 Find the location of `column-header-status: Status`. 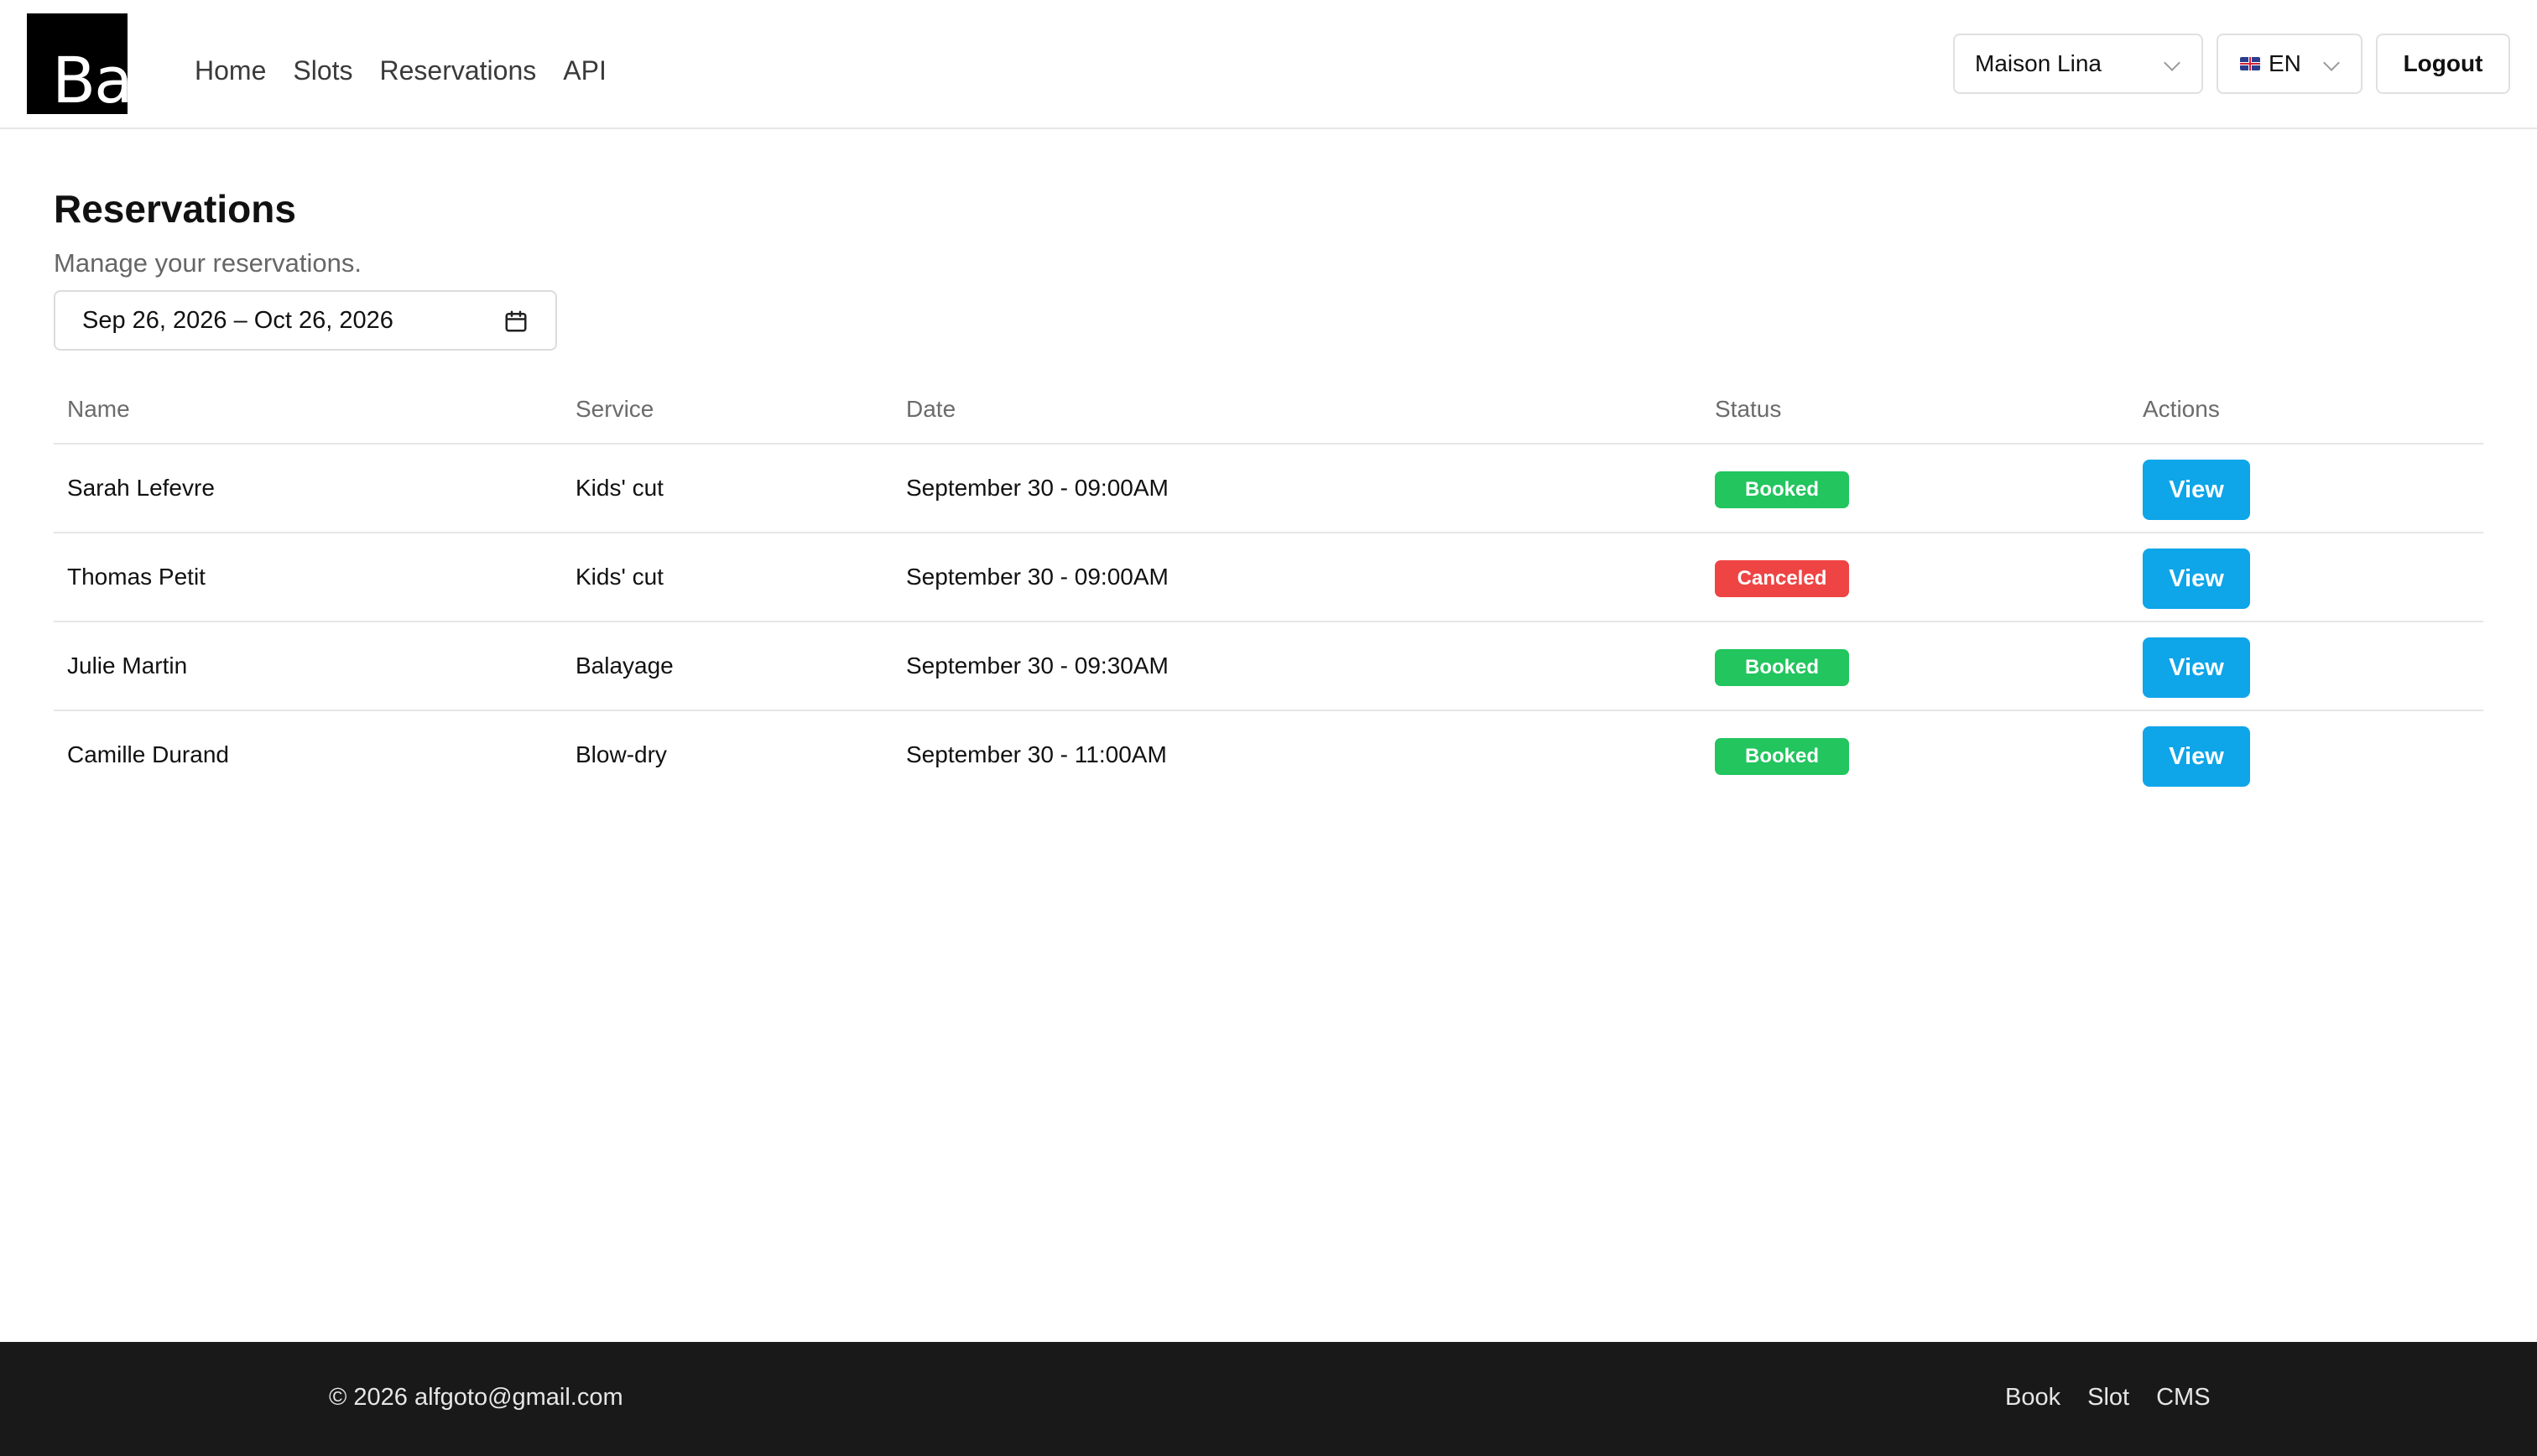

column-header-status: Status is located at coordinates (1748, 409).